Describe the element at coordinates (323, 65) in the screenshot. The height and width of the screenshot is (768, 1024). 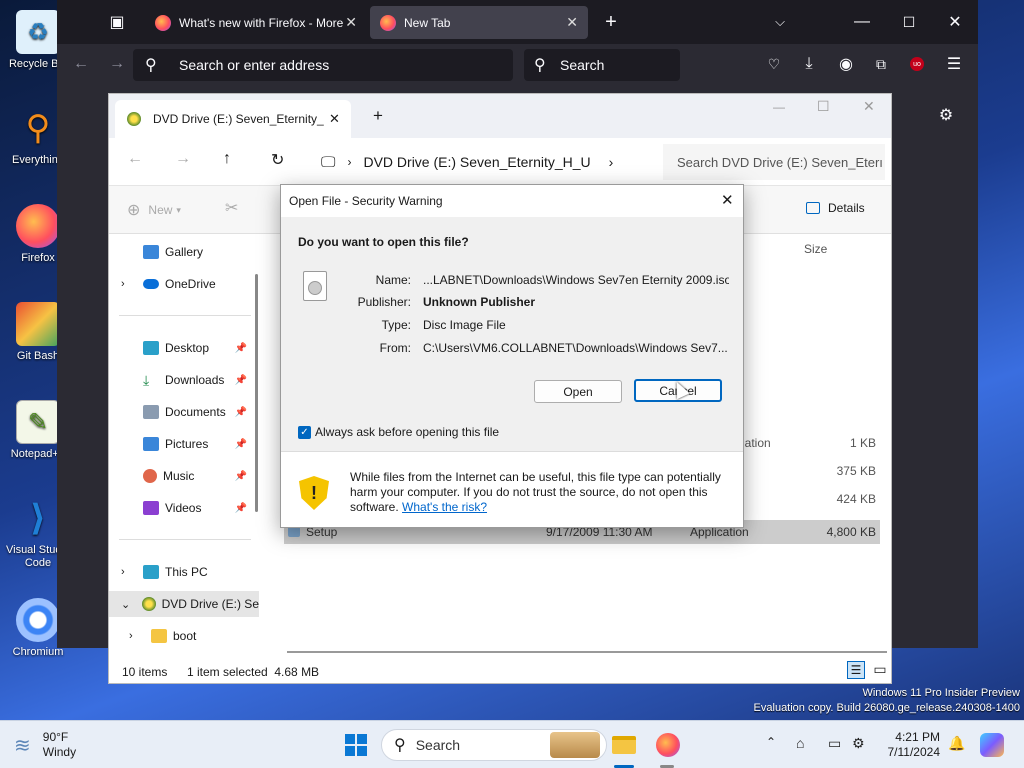
I see `url-bar: ⚲ Search or enter address` at that location.